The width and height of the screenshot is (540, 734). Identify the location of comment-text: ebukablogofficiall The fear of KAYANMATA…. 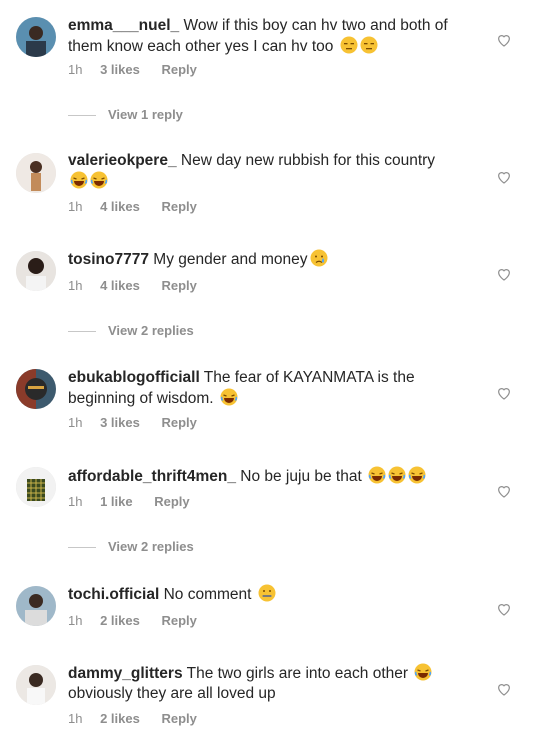
(241, 388).